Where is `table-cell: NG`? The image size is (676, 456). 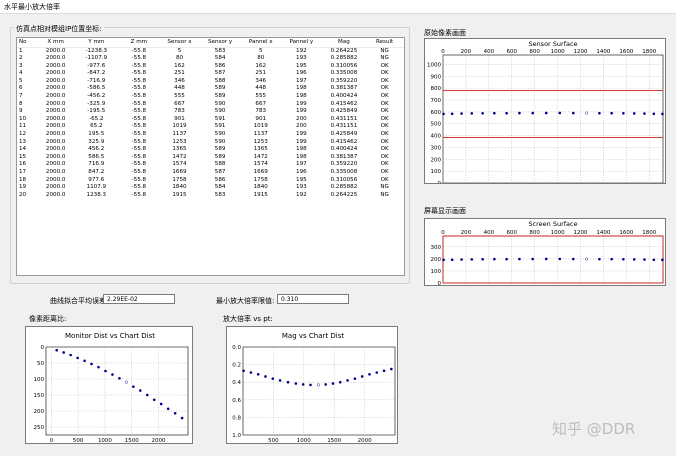 table-cell: NG is located at coordinates (384, 187).